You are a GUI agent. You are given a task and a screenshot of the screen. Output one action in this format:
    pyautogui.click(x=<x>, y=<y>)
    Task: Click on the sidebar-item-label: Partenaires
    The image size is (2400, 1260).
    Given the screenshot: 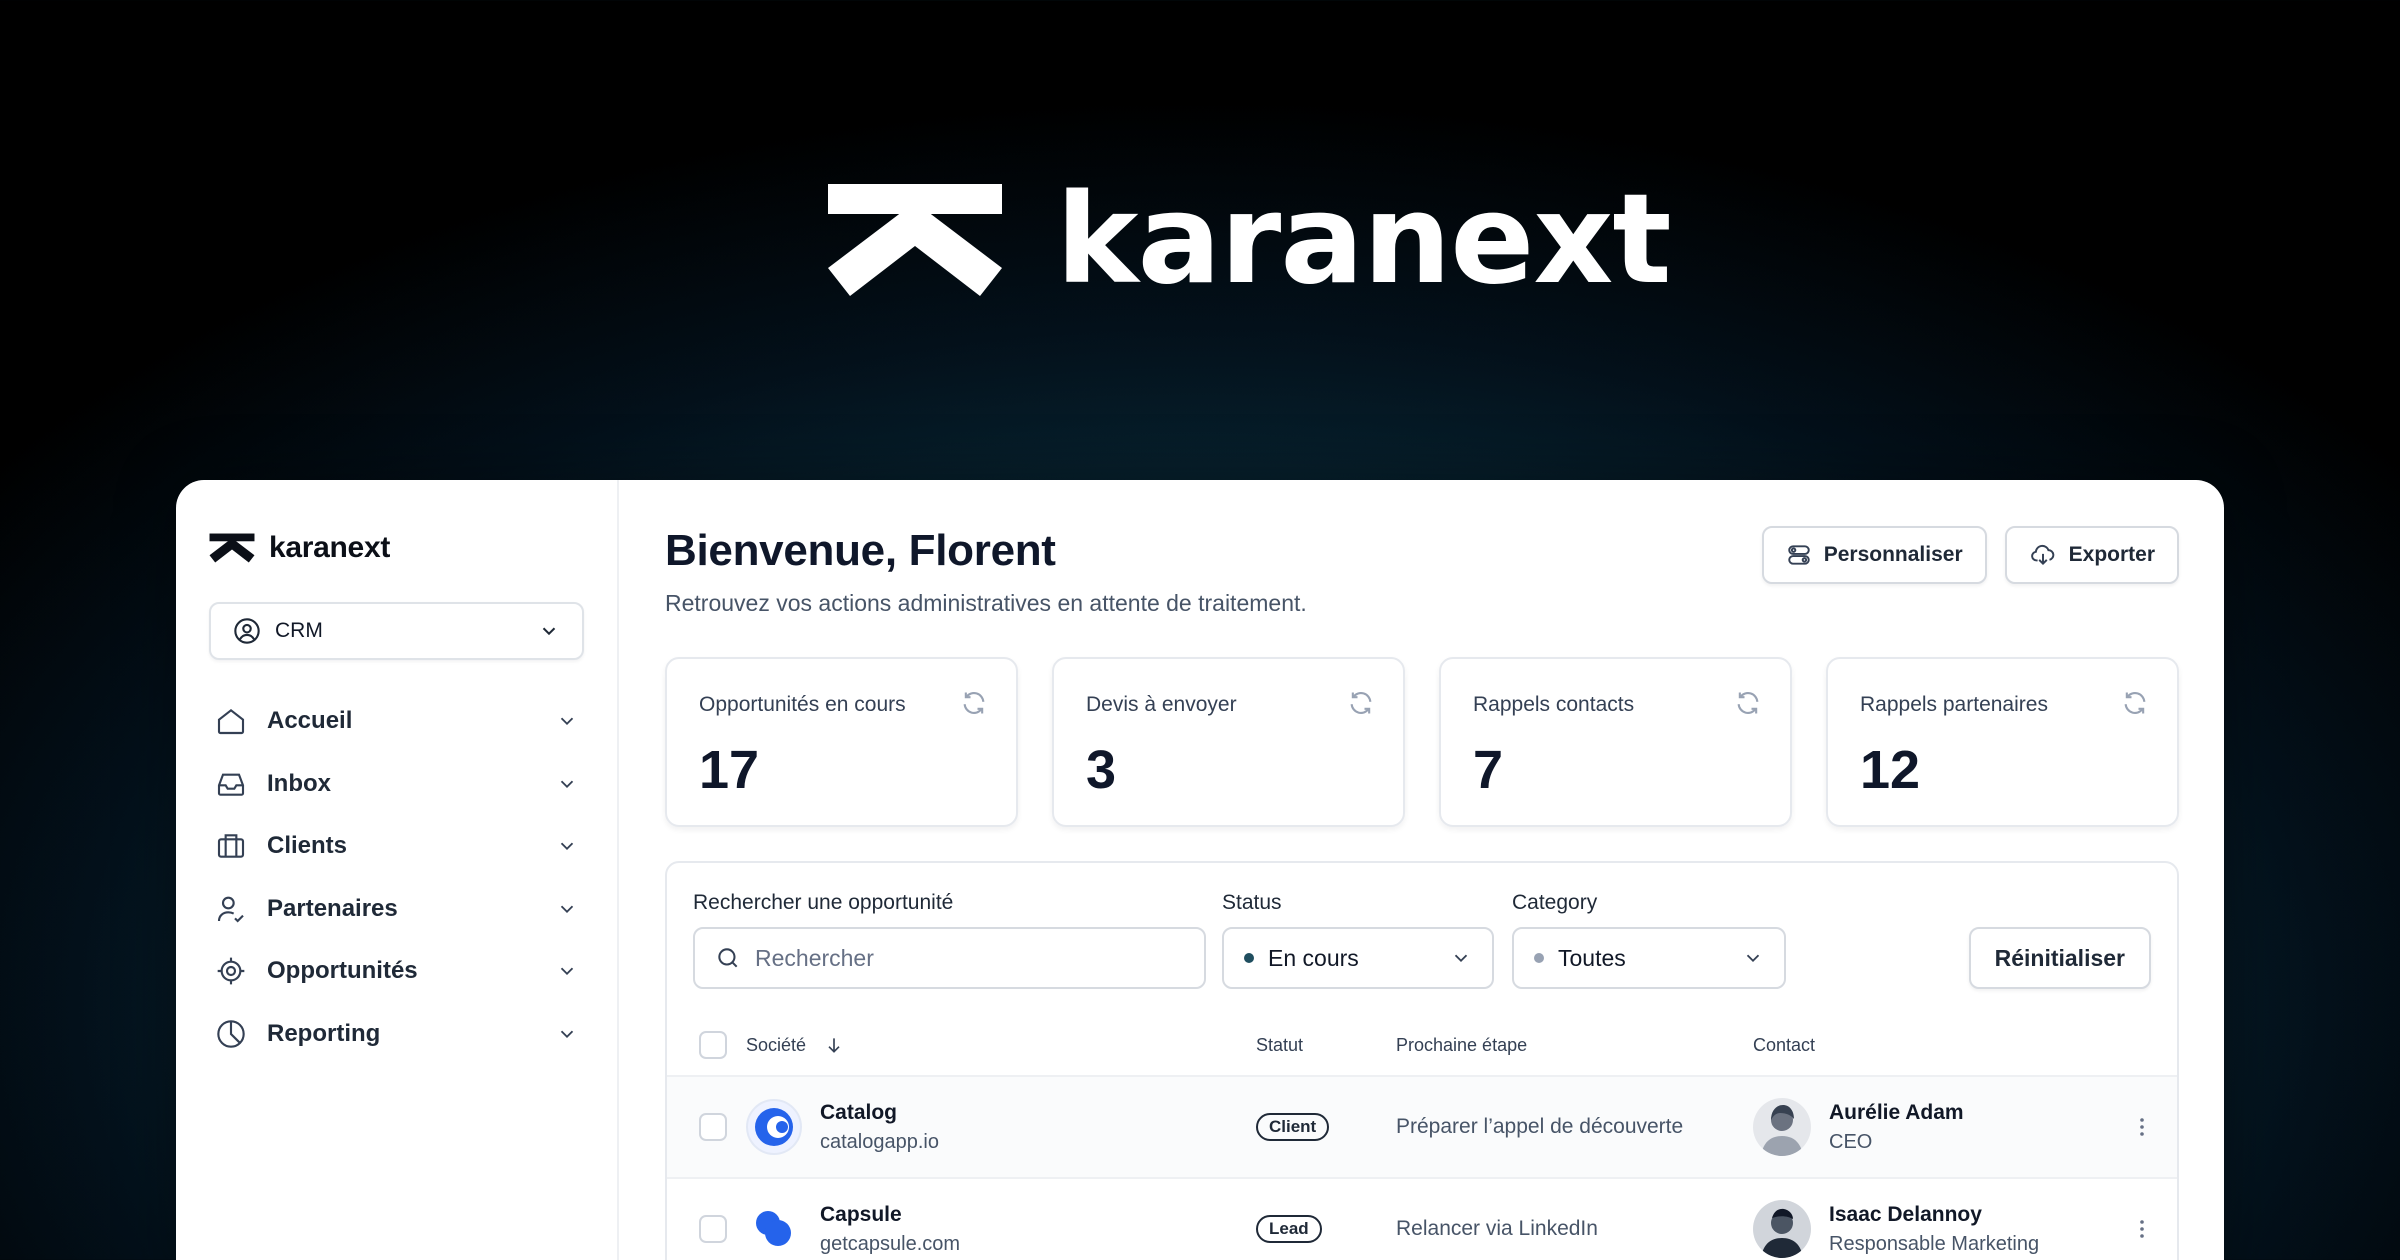 What is the action you would take?
    pyautogui.click(x=332, y=908)
    